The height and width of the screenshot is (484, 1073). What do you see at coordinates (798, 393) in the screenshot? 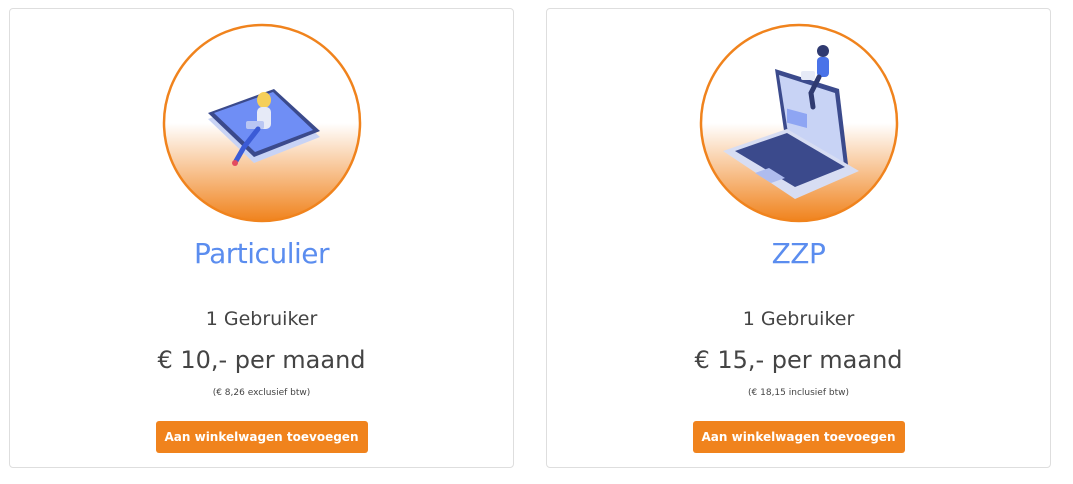
I see `tax-note: (€ 18,15 inclusief btw)` at bounding box center [798, 393].